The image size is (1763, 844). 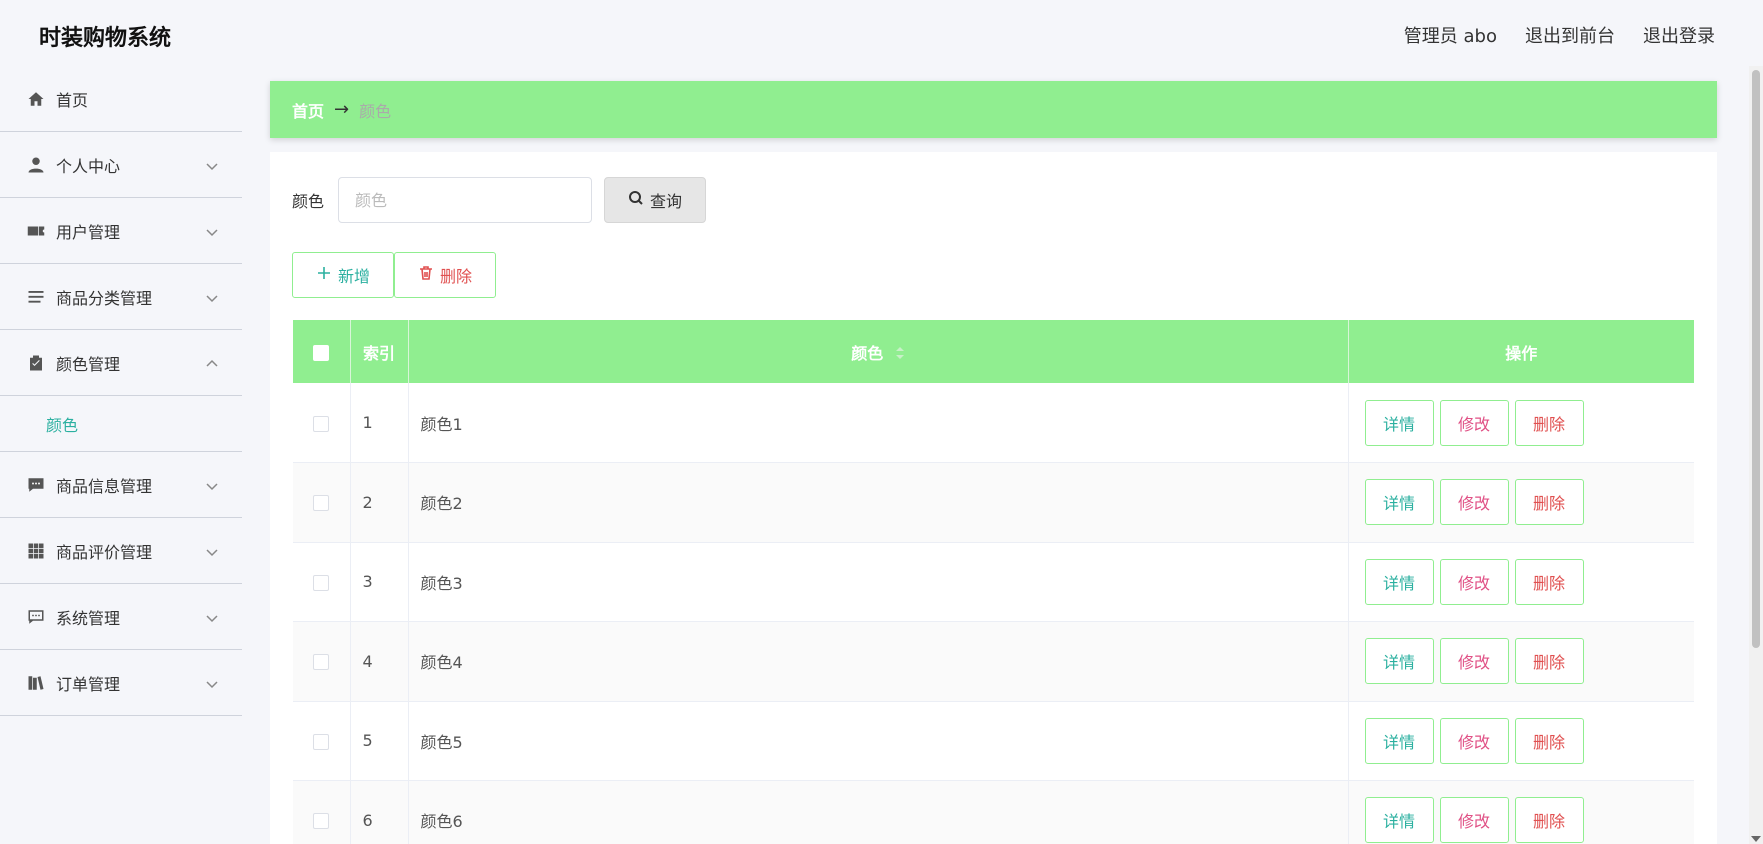 What do you see at coordinates (104, 486) in the screenshot?
I see `sidebar-item-label: 商品信息管理` at bounding box center [104, 486].